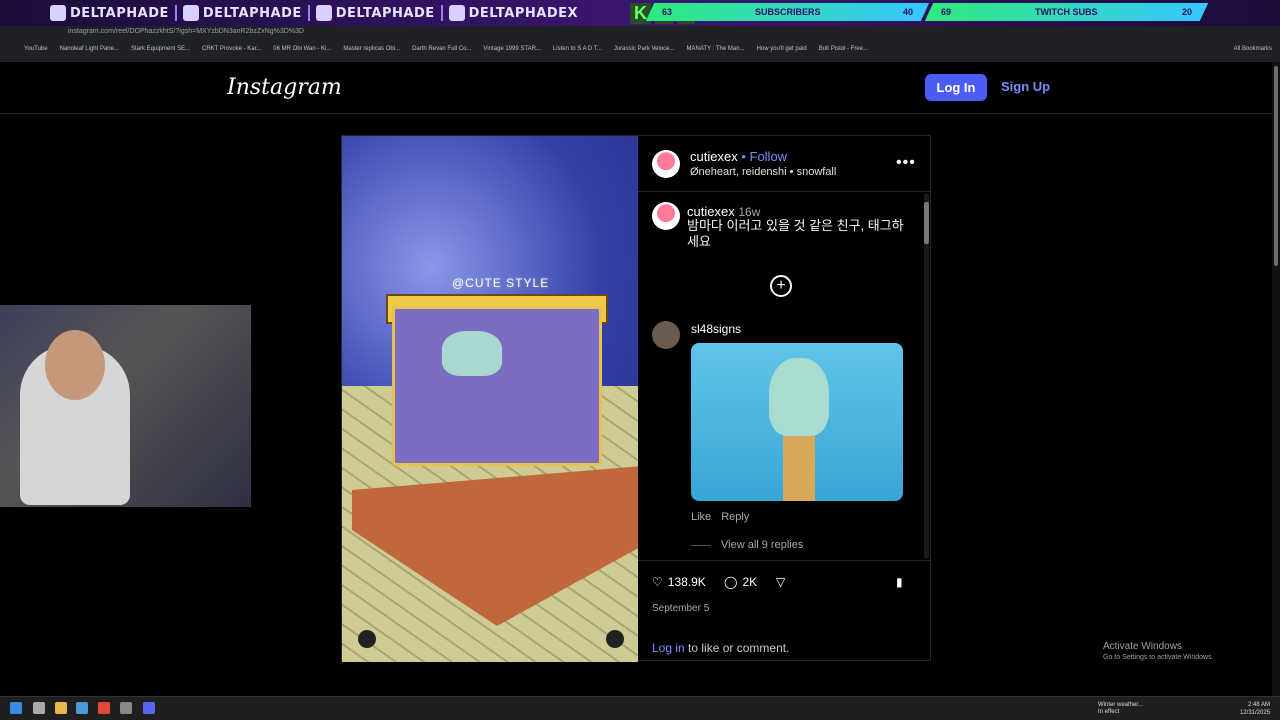 This screenshot has height=720, width=1280. Describe the element at coordinates (666, 216) in the screenshot. I see `caption-avatar` at that location.